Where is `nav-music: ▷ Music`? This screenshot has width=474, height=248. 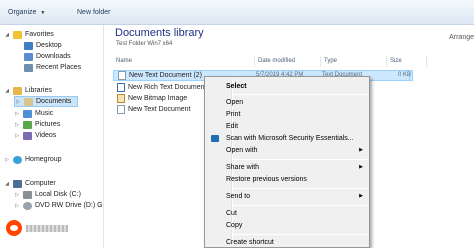 nav-music: ▷ Music is located at coordinates (33, 113).